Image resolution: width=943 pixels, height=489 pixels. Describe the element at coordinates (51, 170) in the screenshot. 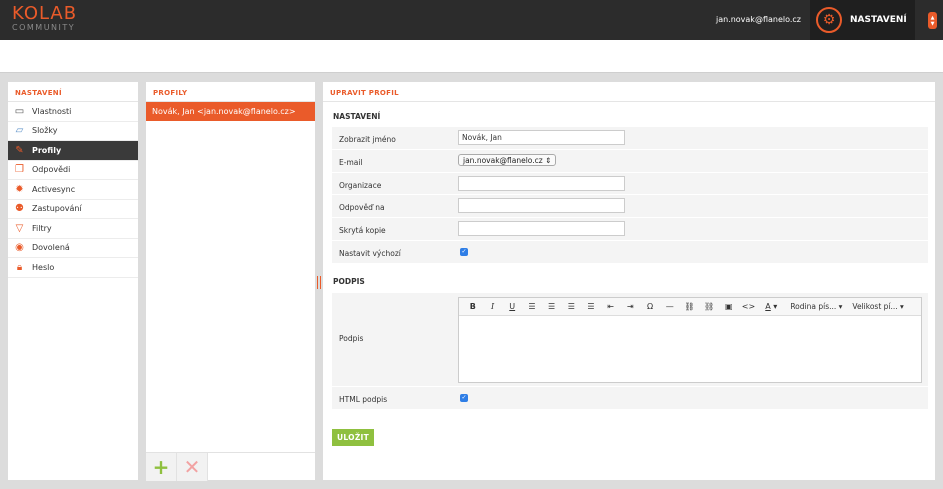

I see `sidebar-item-label: Odpovědi` at that location.